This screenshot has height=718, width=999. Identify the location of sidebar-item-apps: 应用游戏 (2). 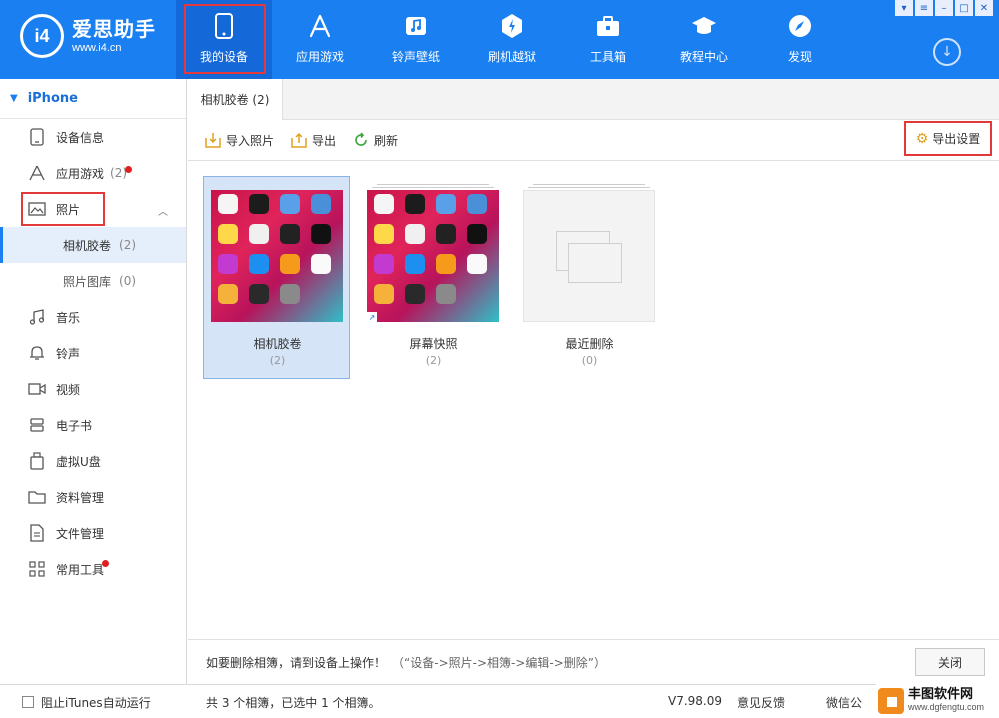
(93, 173).